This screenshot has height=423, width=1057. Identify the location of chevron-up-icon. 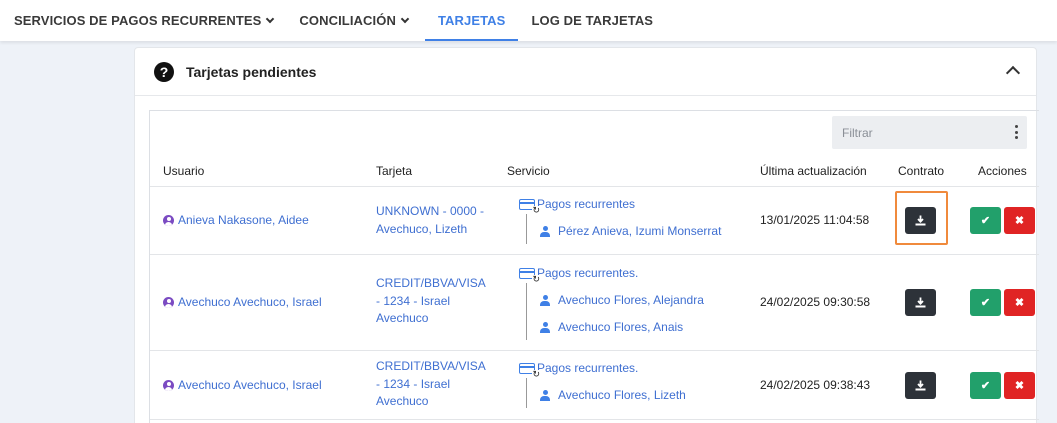
(1013, 73).